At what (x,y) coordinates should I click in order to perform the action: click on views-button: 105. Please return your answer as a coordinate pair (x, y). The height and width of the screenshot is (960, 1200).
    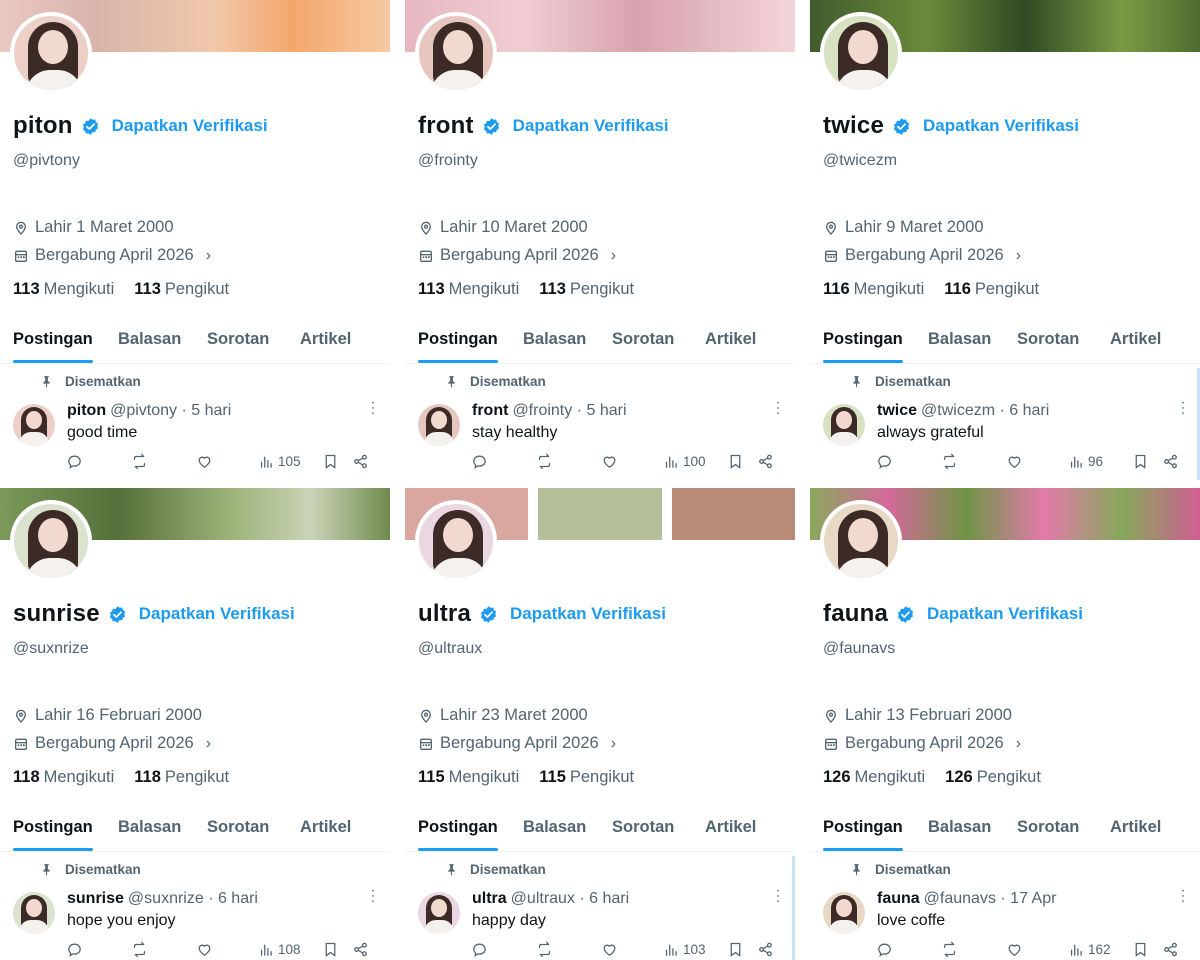
    Looking at the image, I should click on (279, 461).